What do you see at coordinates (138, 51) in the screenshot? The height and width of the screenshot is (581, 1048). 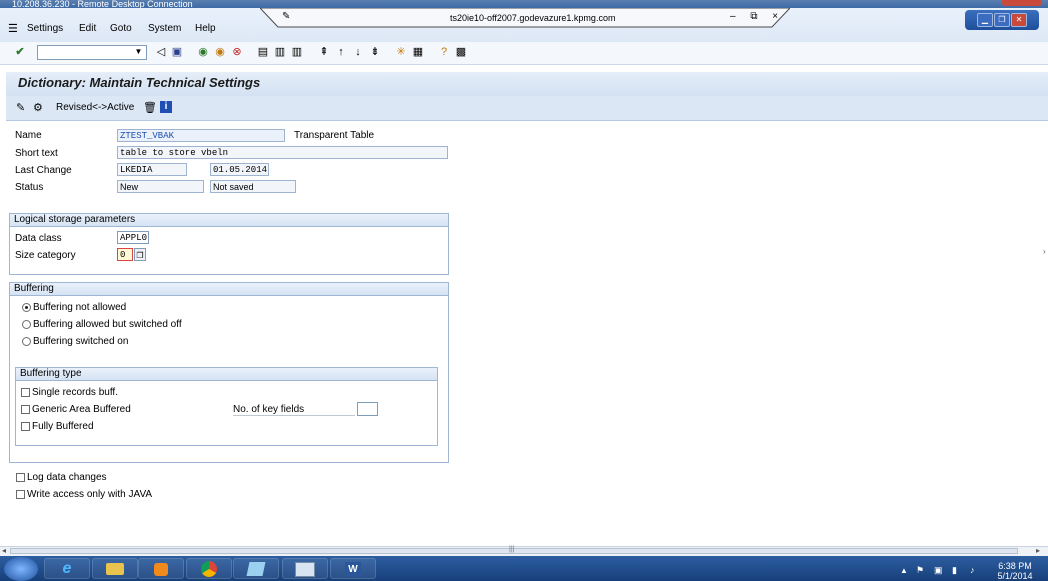 I see `chevron-down-icon: ▼` at bounding box center [138, 51].